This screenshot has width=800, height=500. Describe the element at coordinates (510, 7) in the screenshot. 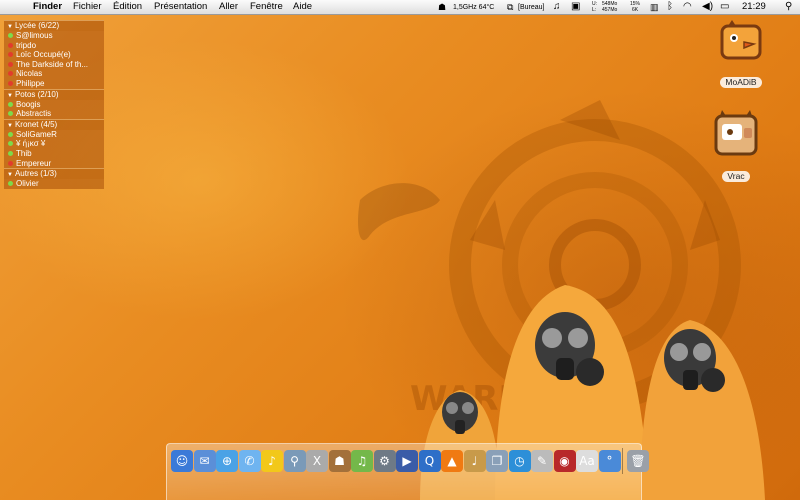

I see `display-switch-icon: ⧉` at that location.